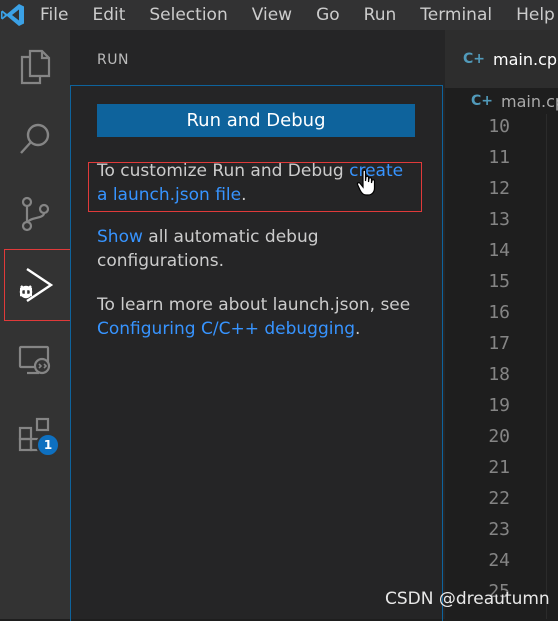 This screenshot has height=621, width=558. Describe the element at coordinates (499, 374) in the screenshot. I see `line-number: 18` at that location.